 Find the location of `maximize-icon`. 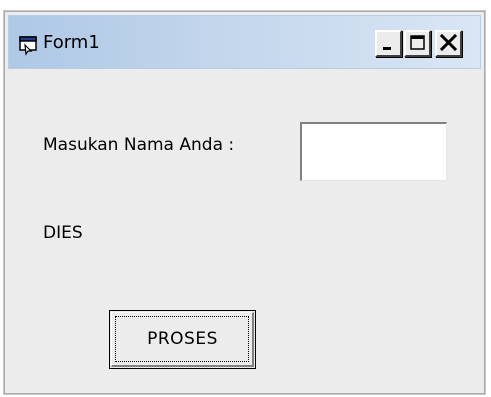

maximize-icon is located at coordinates (417, 42).